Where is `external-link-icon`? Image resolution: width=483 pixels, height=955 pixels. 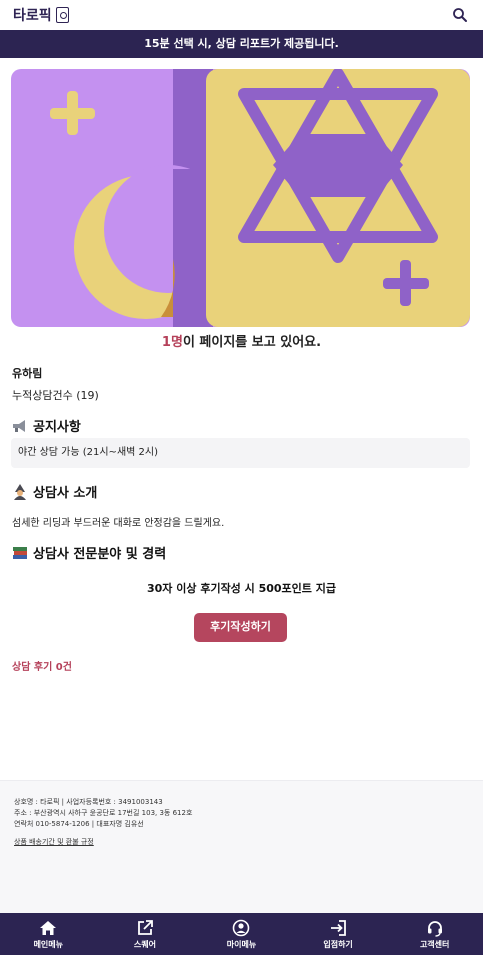 external-link-icon is located at coordinates (145, 927).